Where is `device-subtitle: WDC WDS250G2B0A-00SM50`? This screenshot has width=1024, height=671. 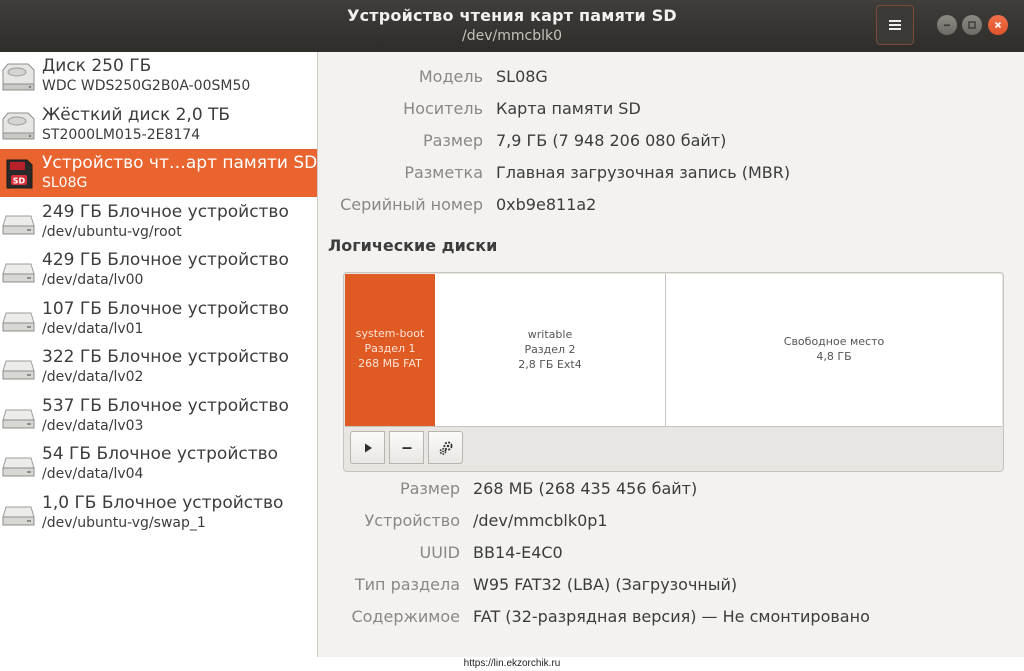 device-subtitle: WDC WDS250G2B0A-00SM50 is located at coordinates (146, 86).